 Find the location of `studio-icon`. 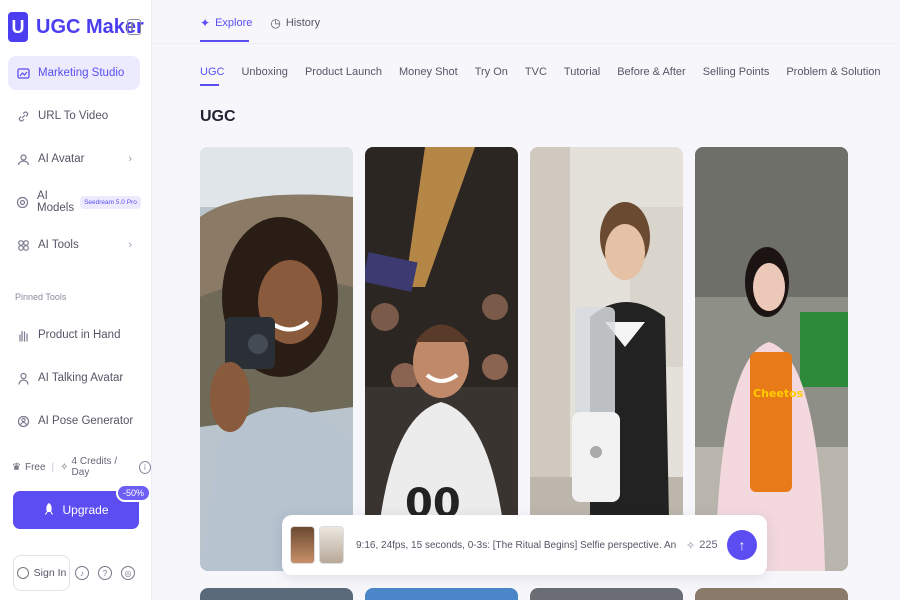

studio-icon is located at coordinates (23, 73).